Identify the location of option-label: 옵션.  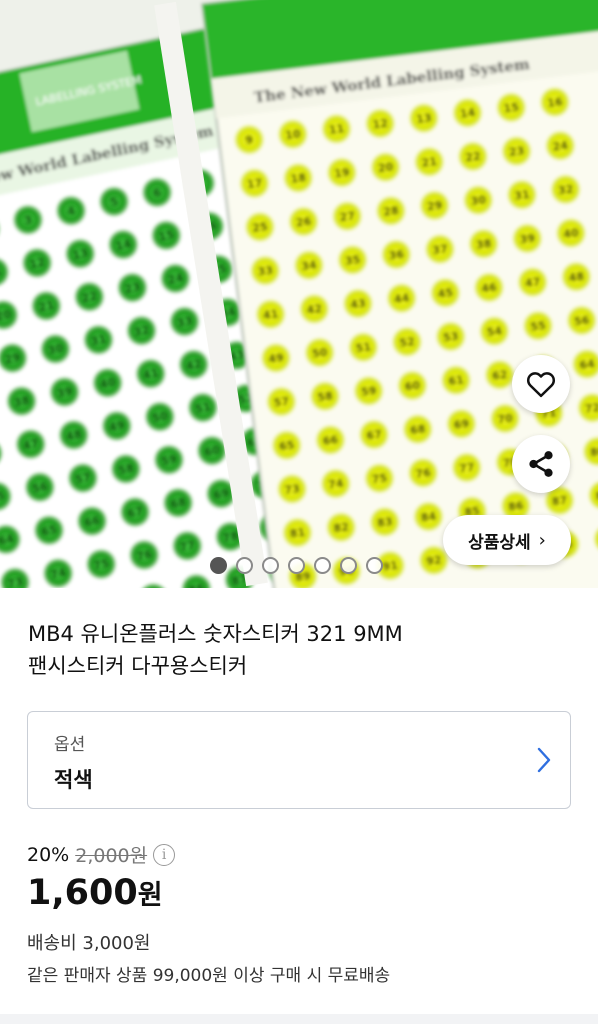
(70, 745).